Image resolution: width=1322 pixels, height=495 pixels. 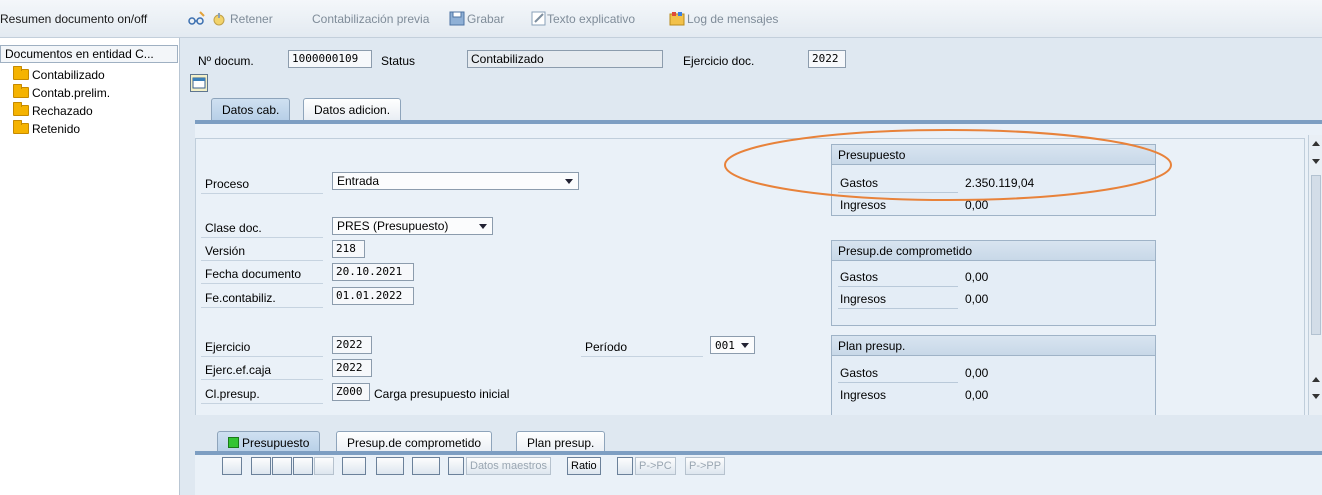 I want to click on clpresup-code-field: Z000, so click(x=351, y=392).